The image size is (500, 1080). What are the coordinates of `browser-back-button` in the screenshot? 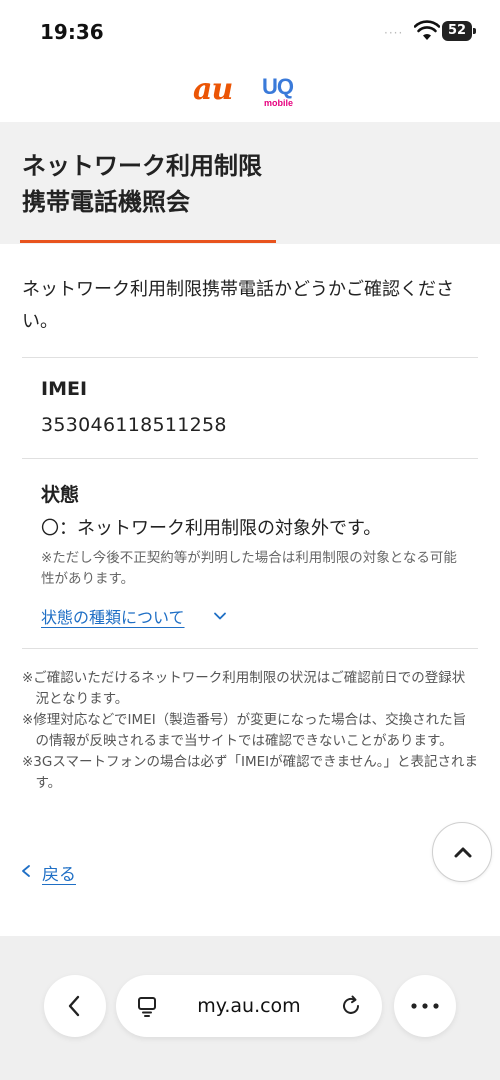 It's located at (75, 1006).